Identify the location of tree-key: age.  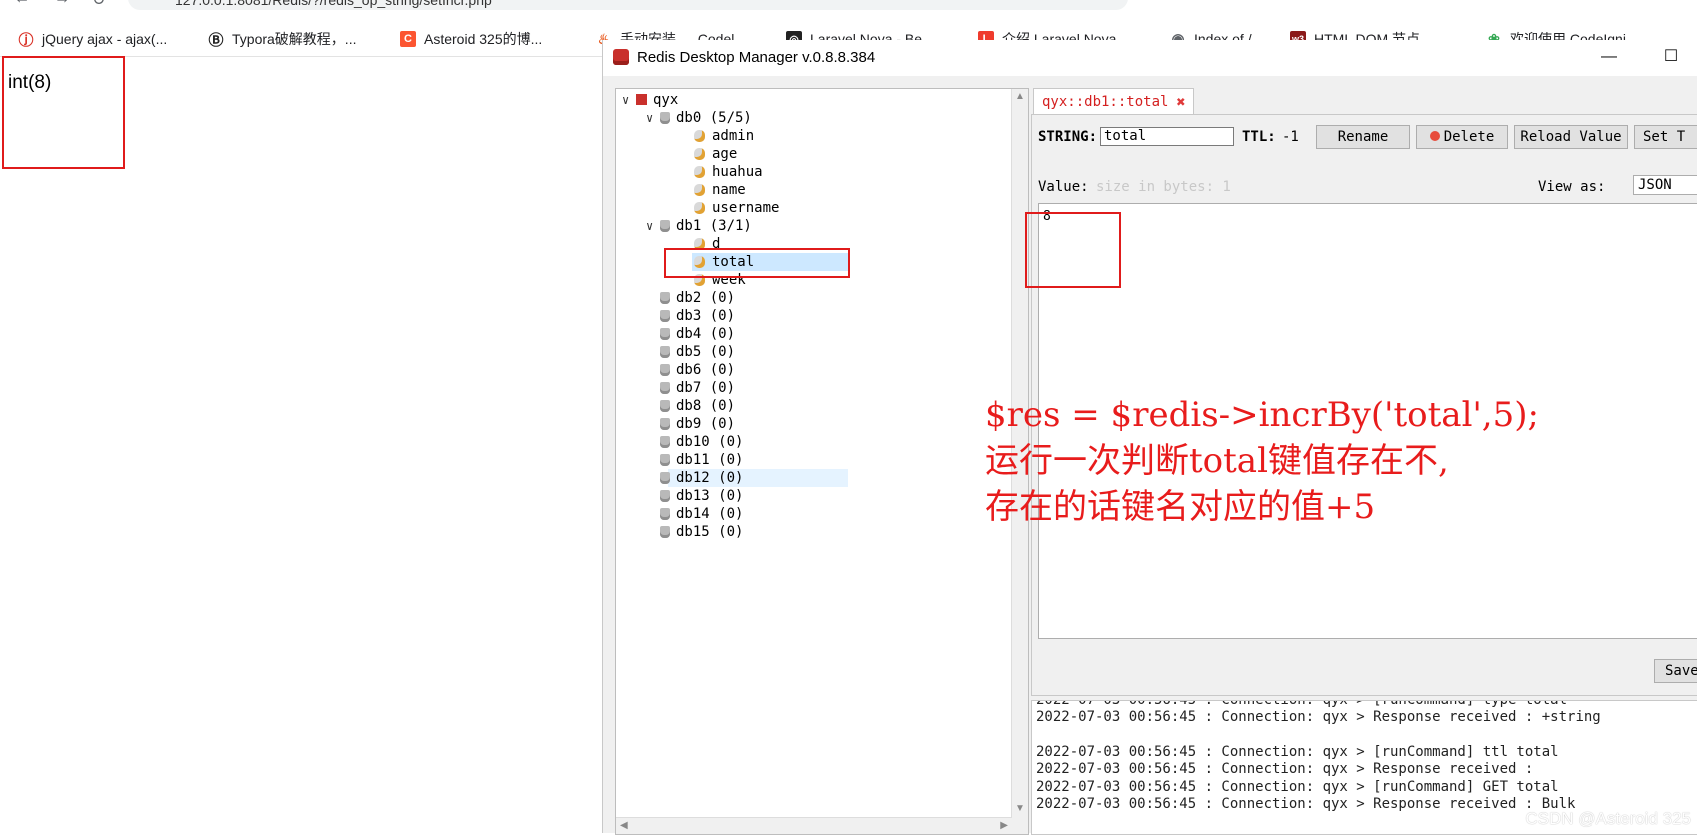
(715, 154).